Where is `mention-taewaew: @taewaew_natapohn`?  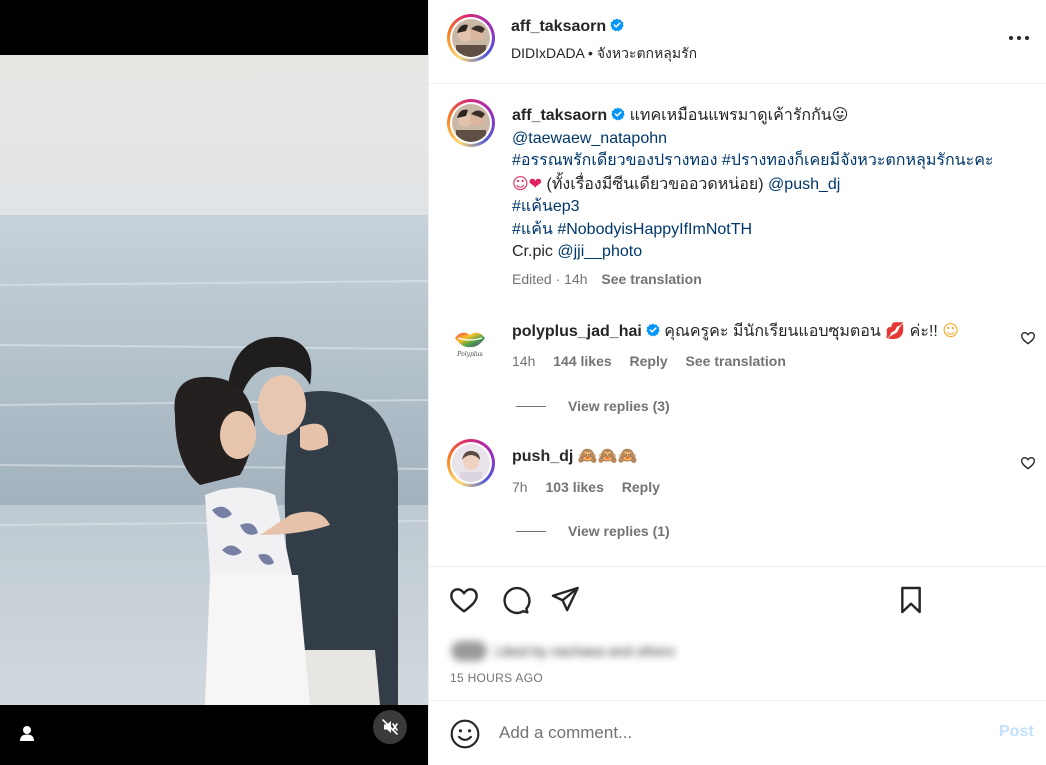
mention-taewaew: @taewaew_natapohn is located at coordinates (589, 138).